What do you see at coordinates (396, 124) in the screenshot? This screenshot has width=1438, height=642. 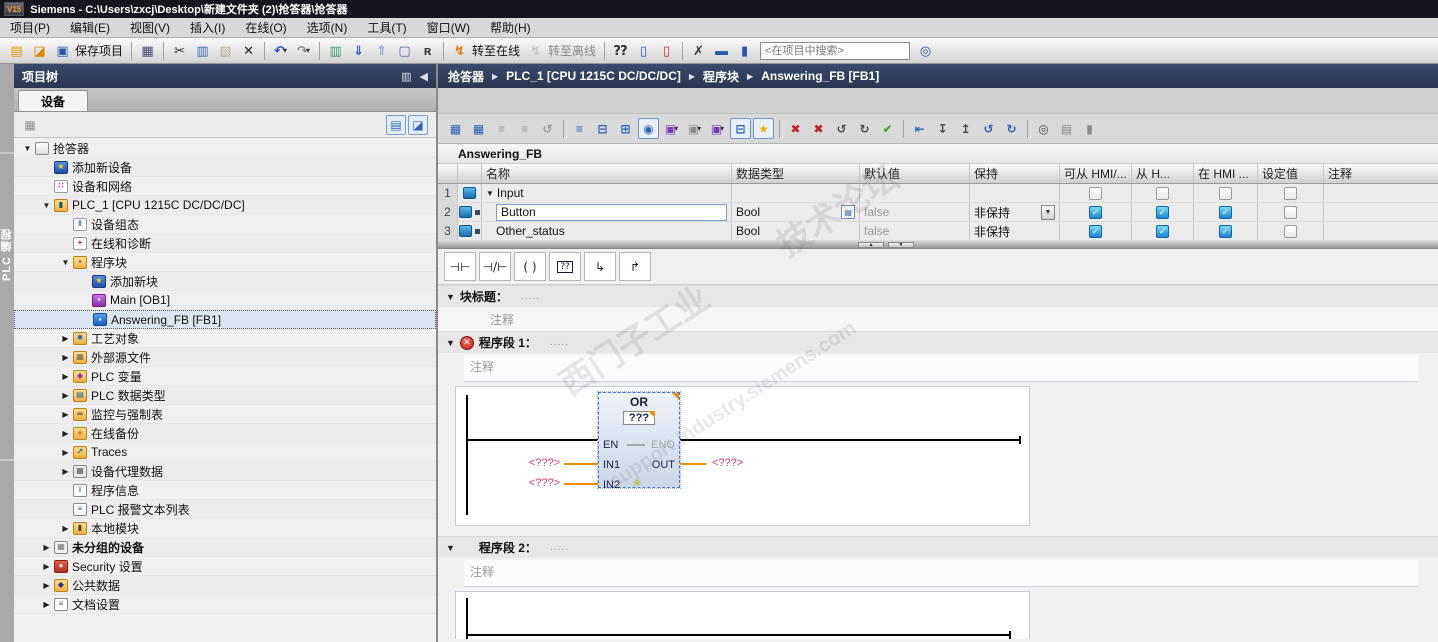 I see `details-view-icon: ▤` at bounding box center [396, 124].